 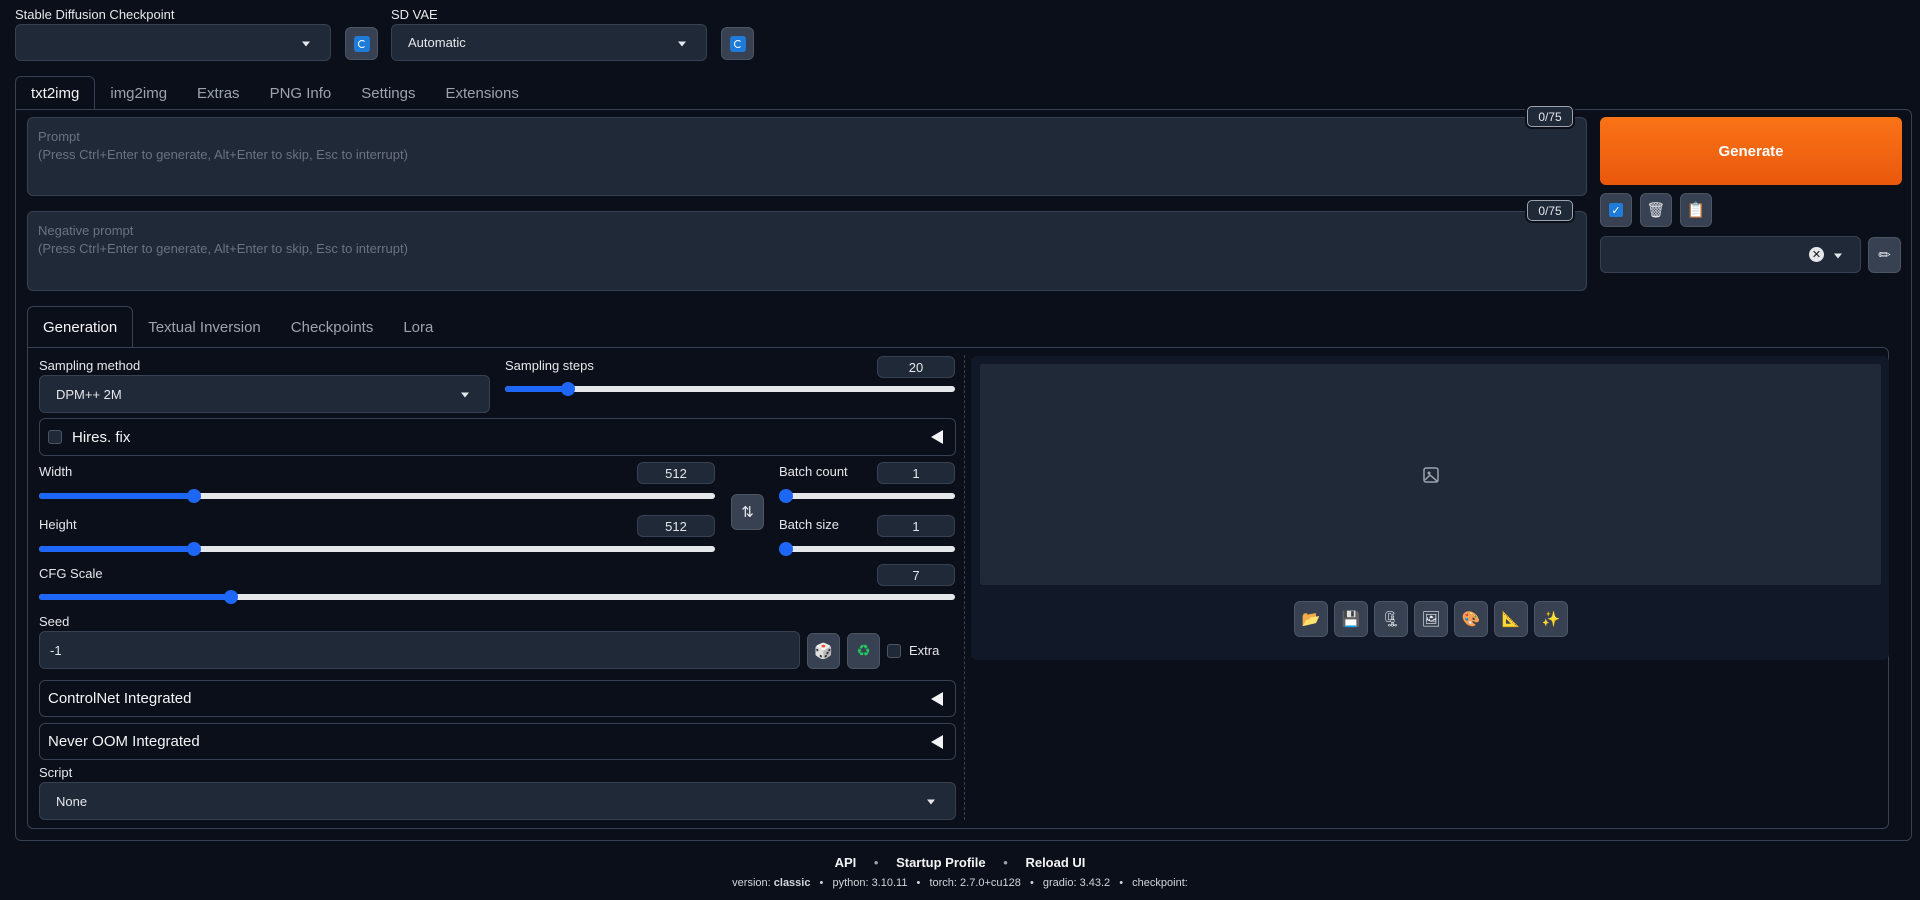 What do you see at coordinates (1160, 883) in the screenshot?
I see `checkpoint-info: checkpoint:` at bounding box center [1160, 883].